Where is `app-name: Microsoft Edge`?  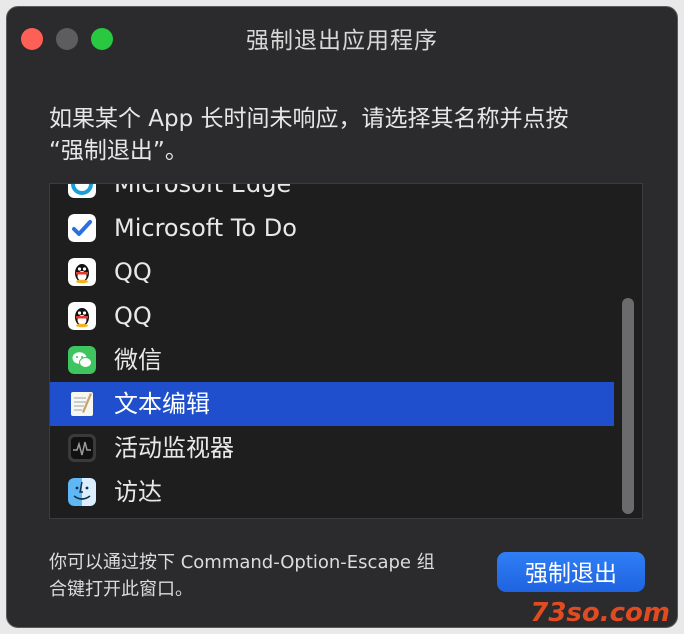 app-name: Microsoft Edge is located at coordinates (203, 190).